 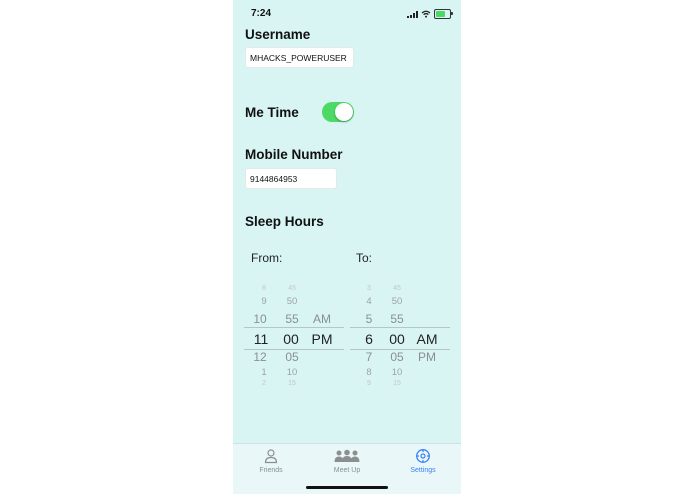 I want to click on picker-hour: 5, so click(x=369, y=319).